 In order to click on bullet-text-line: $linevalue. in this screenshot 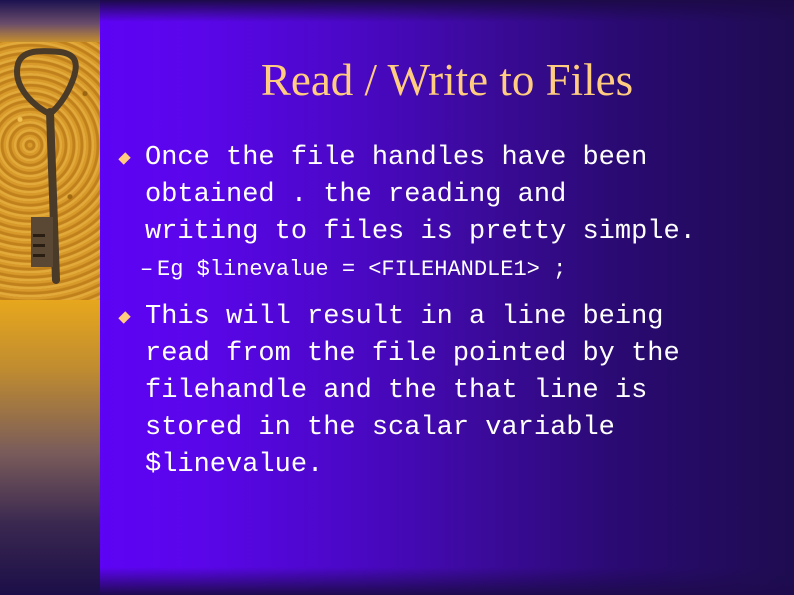, I will do `click(234, 465)`.